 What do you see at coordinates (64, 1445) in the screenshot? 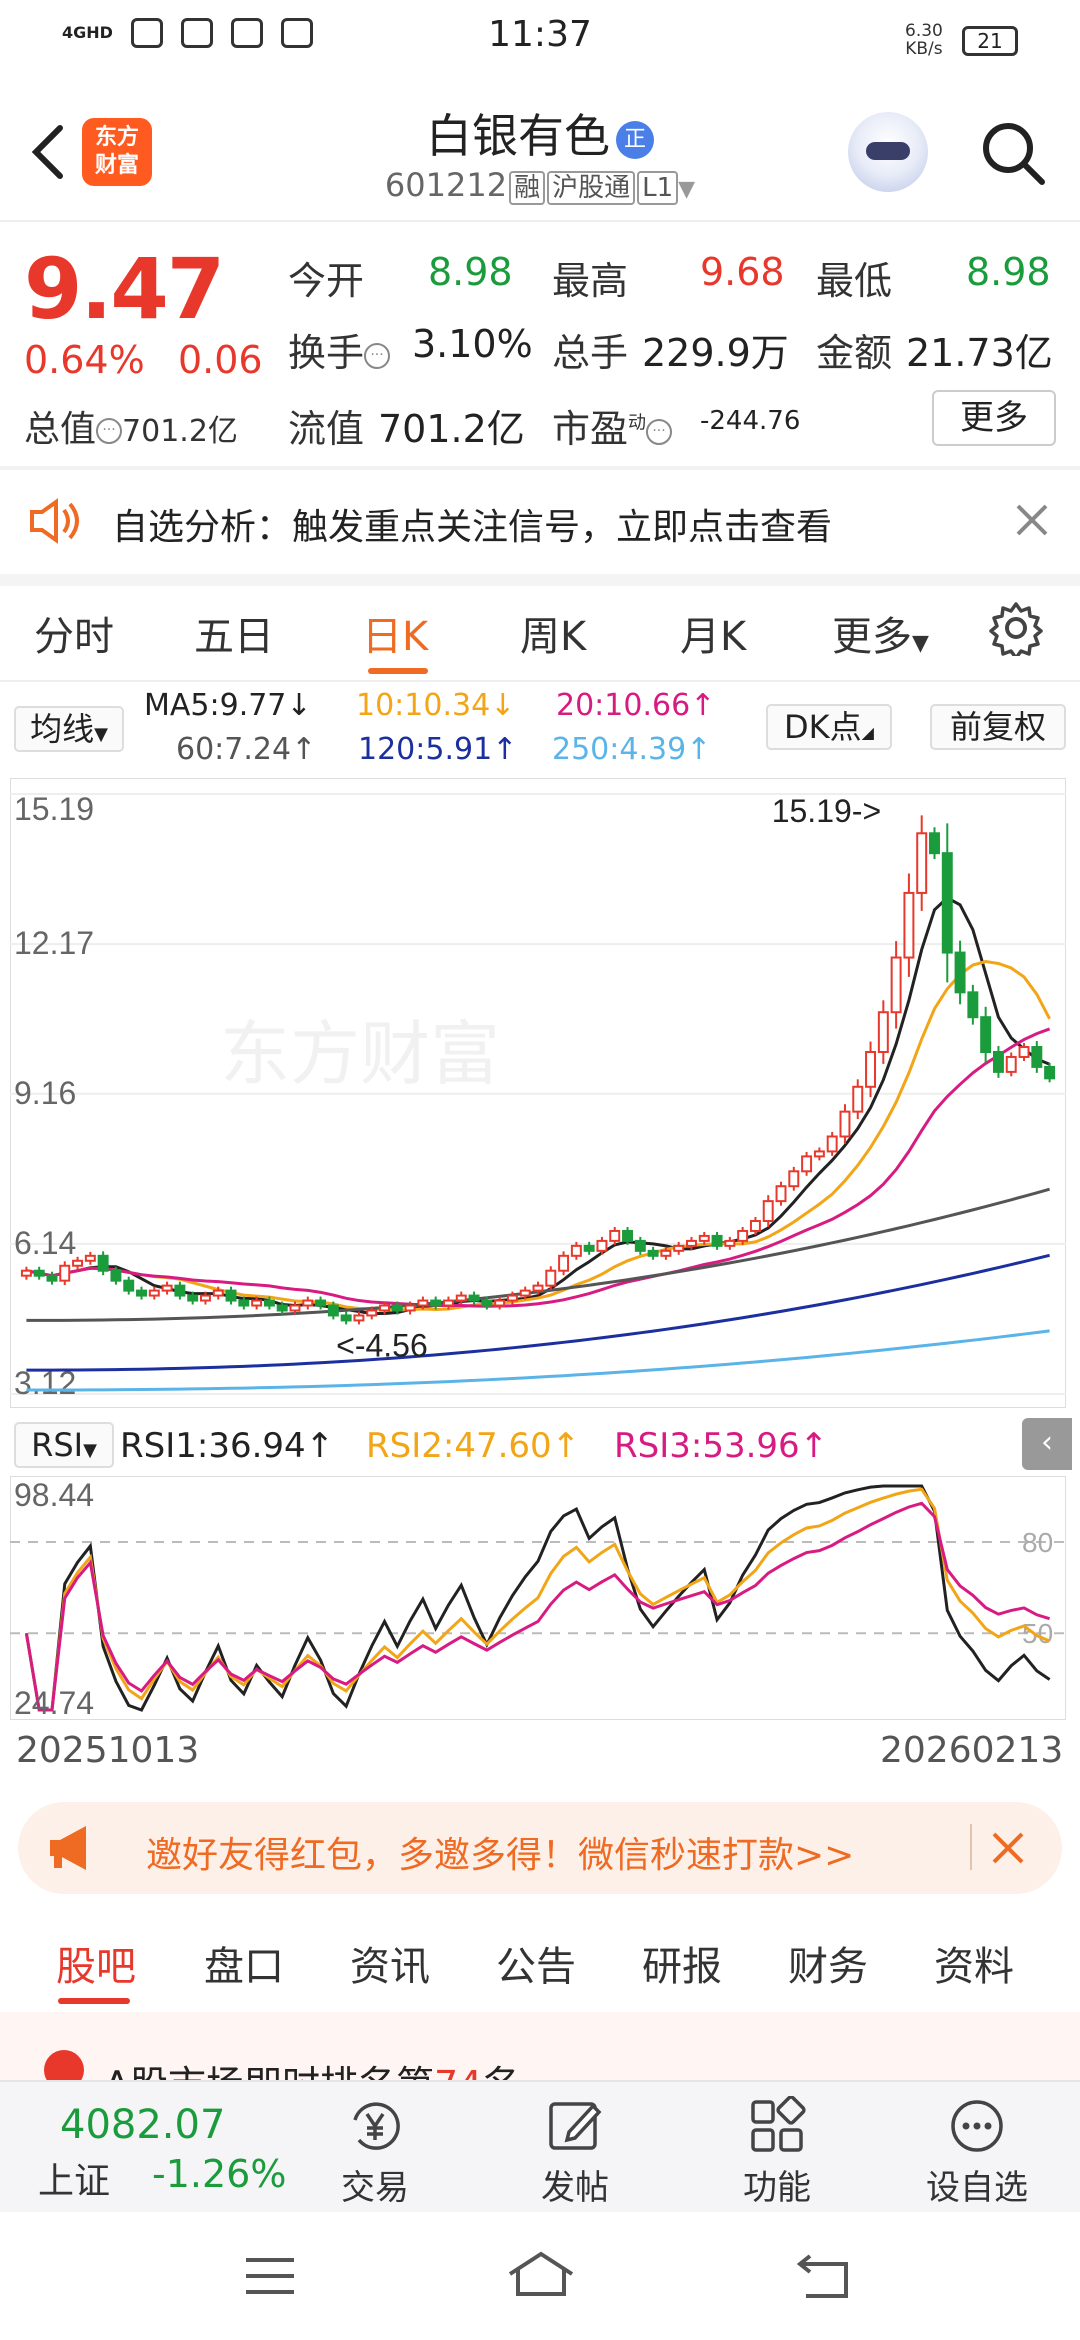
I see `rsi-selector: RSI▼` at bounding box center [64, 1445].